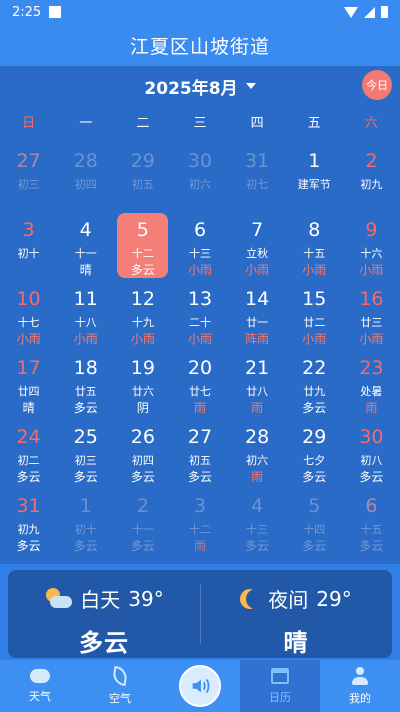 This screenshot has height=712, width=400. Describe the element at coordinates (120, 698) in the screenshot. I see `nav-air-label: 空气` at that location.